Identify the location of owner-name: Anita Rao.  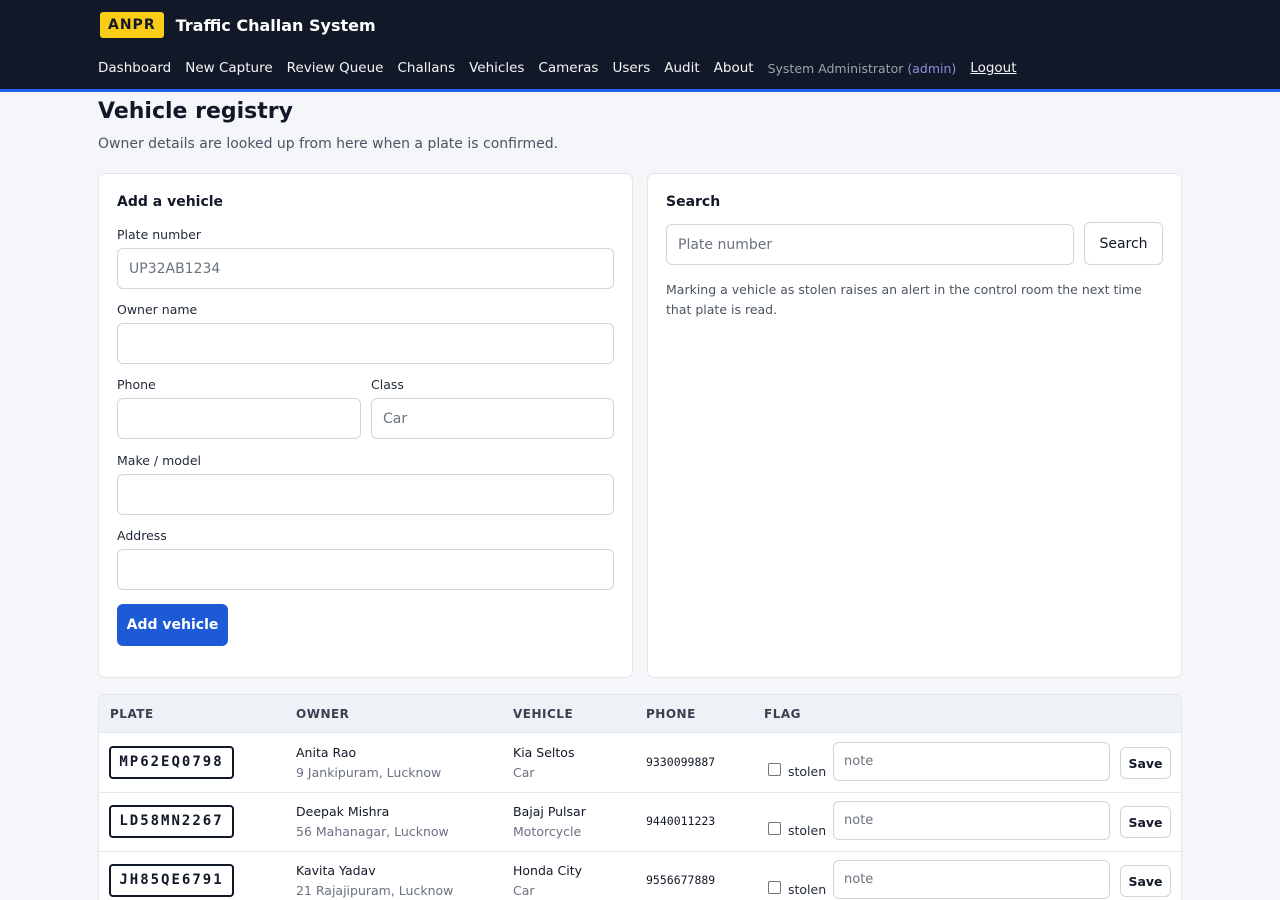
(326, 752).